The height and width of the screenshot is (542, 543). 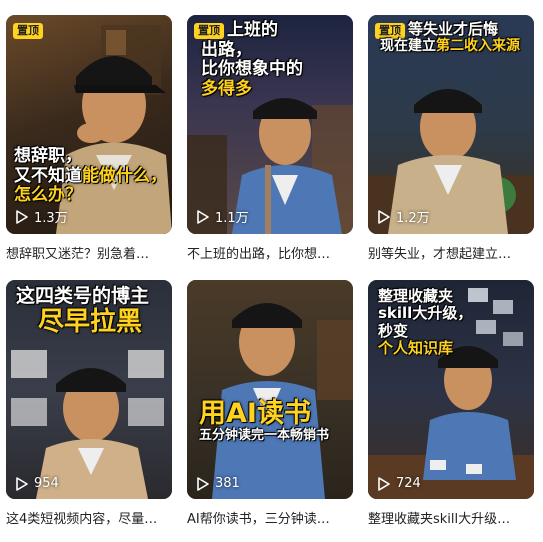 I want to click on thumbnail-title: 用AI读书 五分钟读完一本畅销书, so click(x=264, y=421).